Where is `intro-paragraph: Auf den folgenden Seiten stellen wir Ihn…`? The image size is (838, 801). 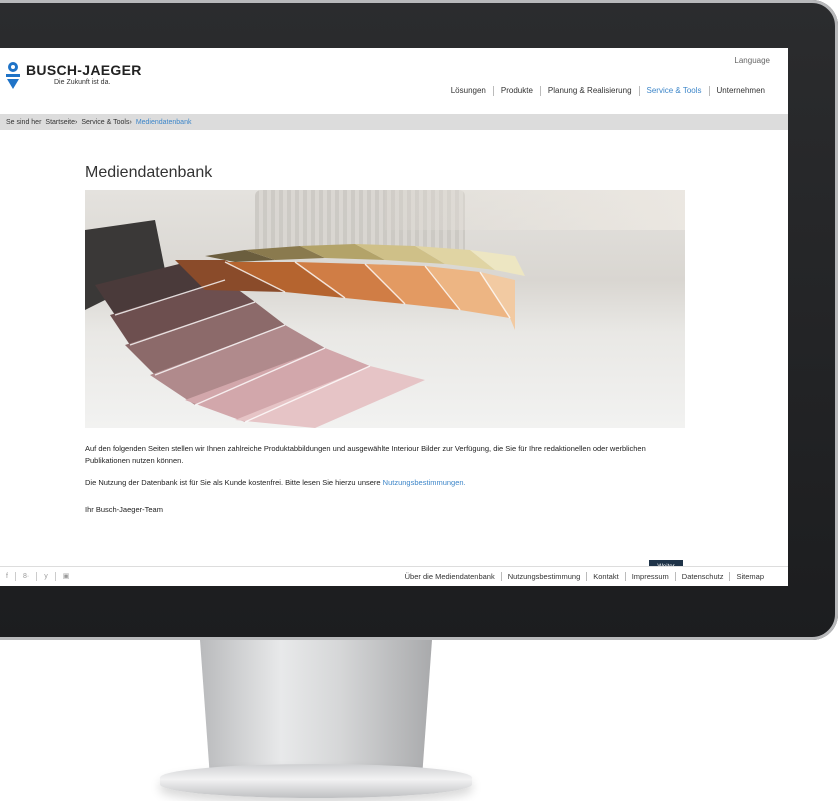
intro-paragraph: Auf den folgenden Seiten stellen wir Ihn… is located at coordinates (365, 454).